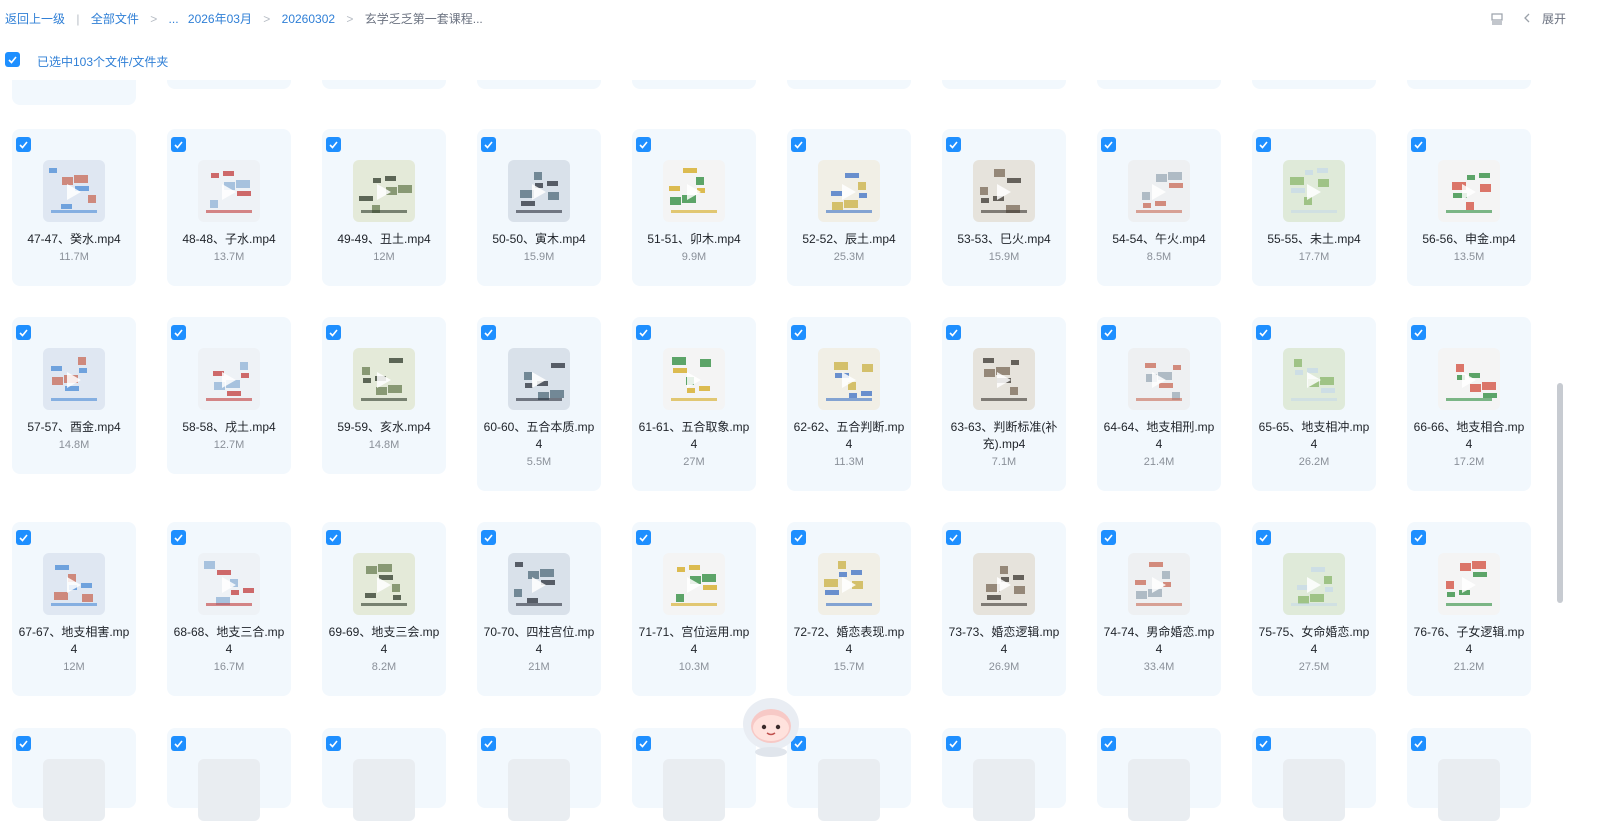  What do you see at coordinates (1527, 19) in the screenshot?
I see `chevron-left-icon` at bounding box center [1527, 19].